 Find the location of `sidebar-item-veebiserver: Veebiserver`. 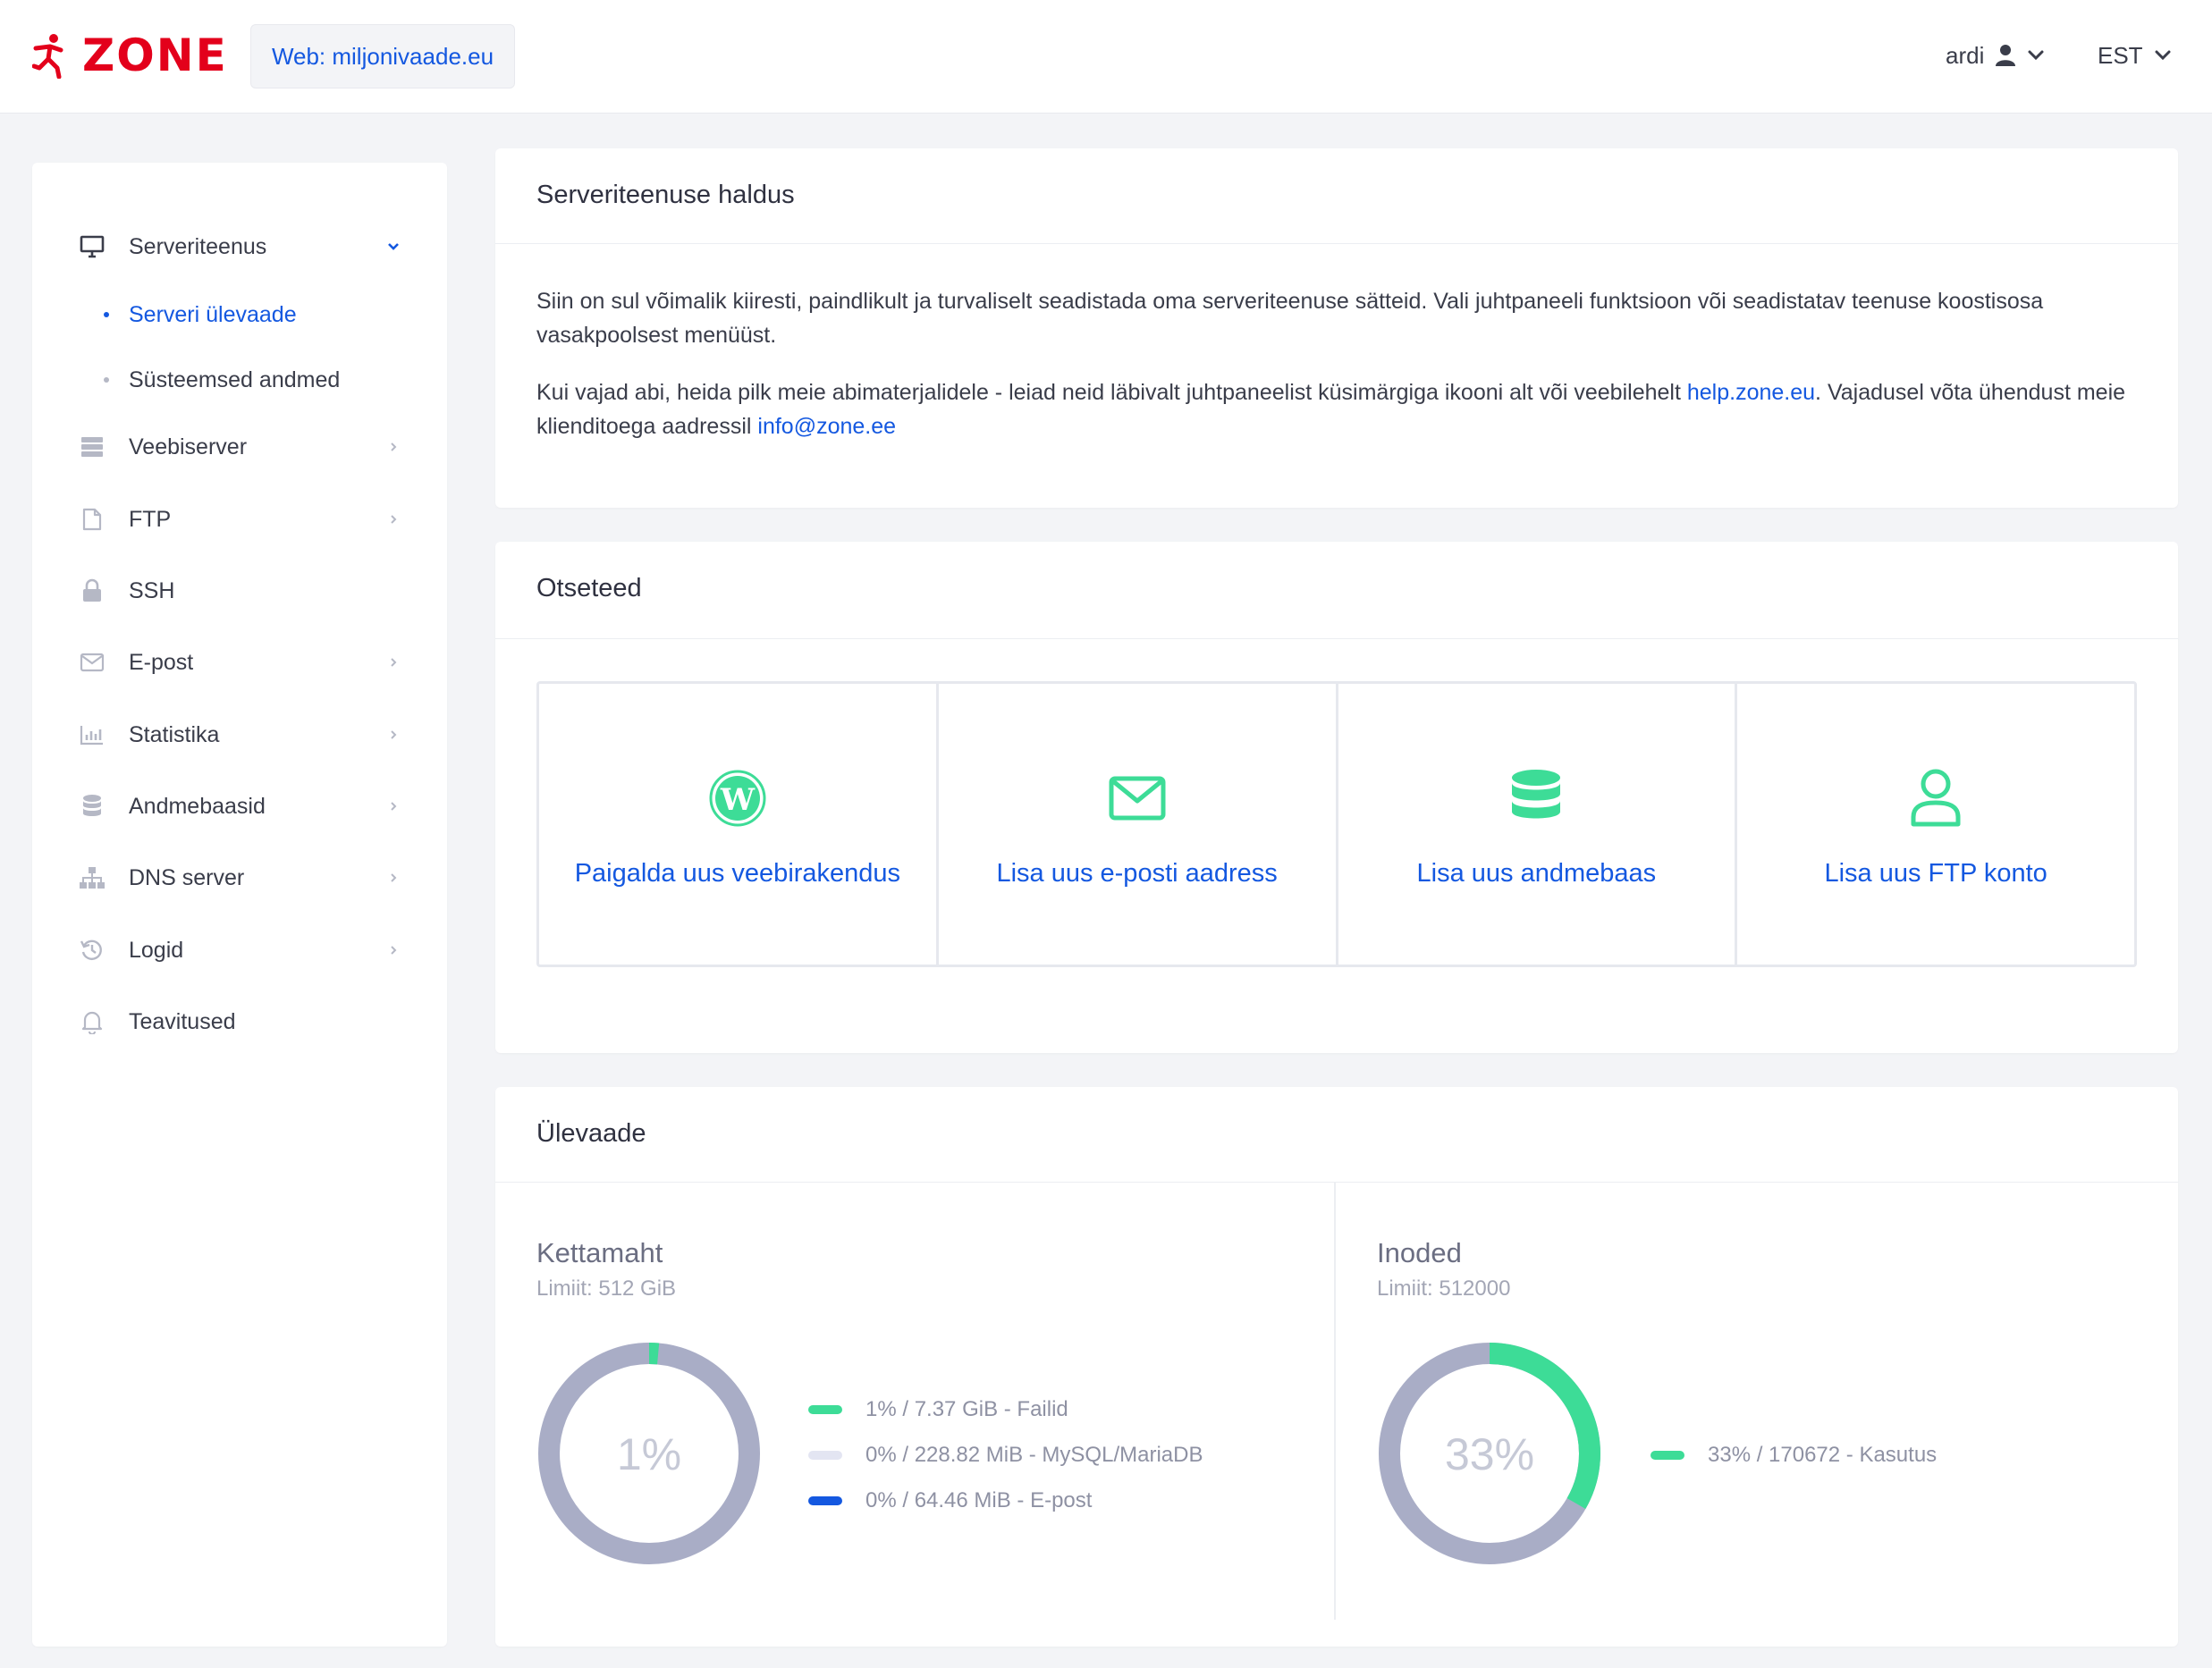

sidebar-item-veebiserver: Veebiserver is located at coordinates (239, 447).